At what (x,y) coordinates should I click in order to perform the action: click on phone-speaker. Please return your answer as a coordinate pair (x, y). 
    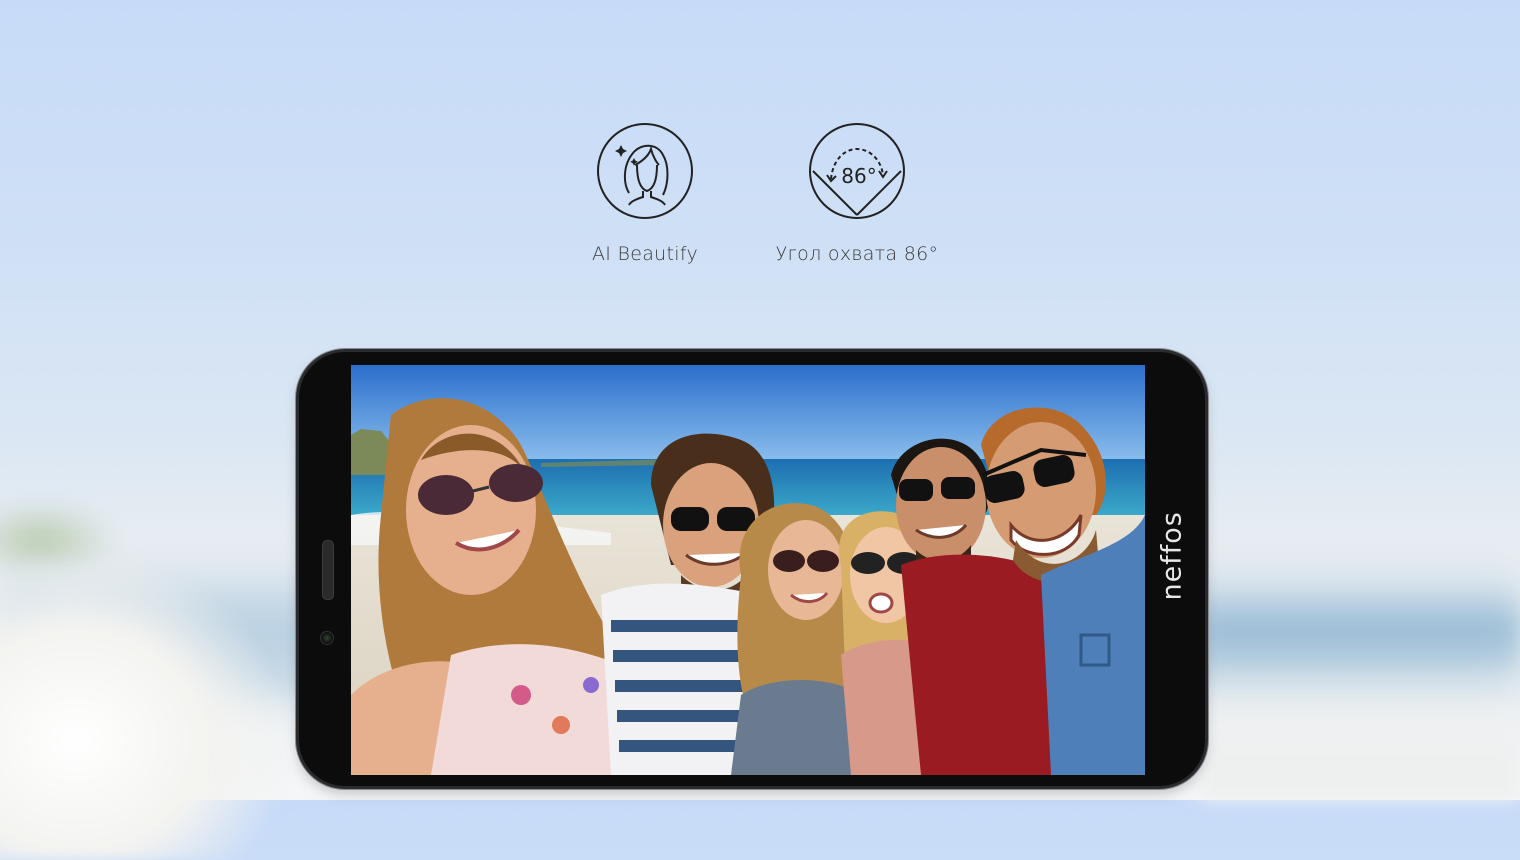
    Looking at the image, I should click on (328, 570).